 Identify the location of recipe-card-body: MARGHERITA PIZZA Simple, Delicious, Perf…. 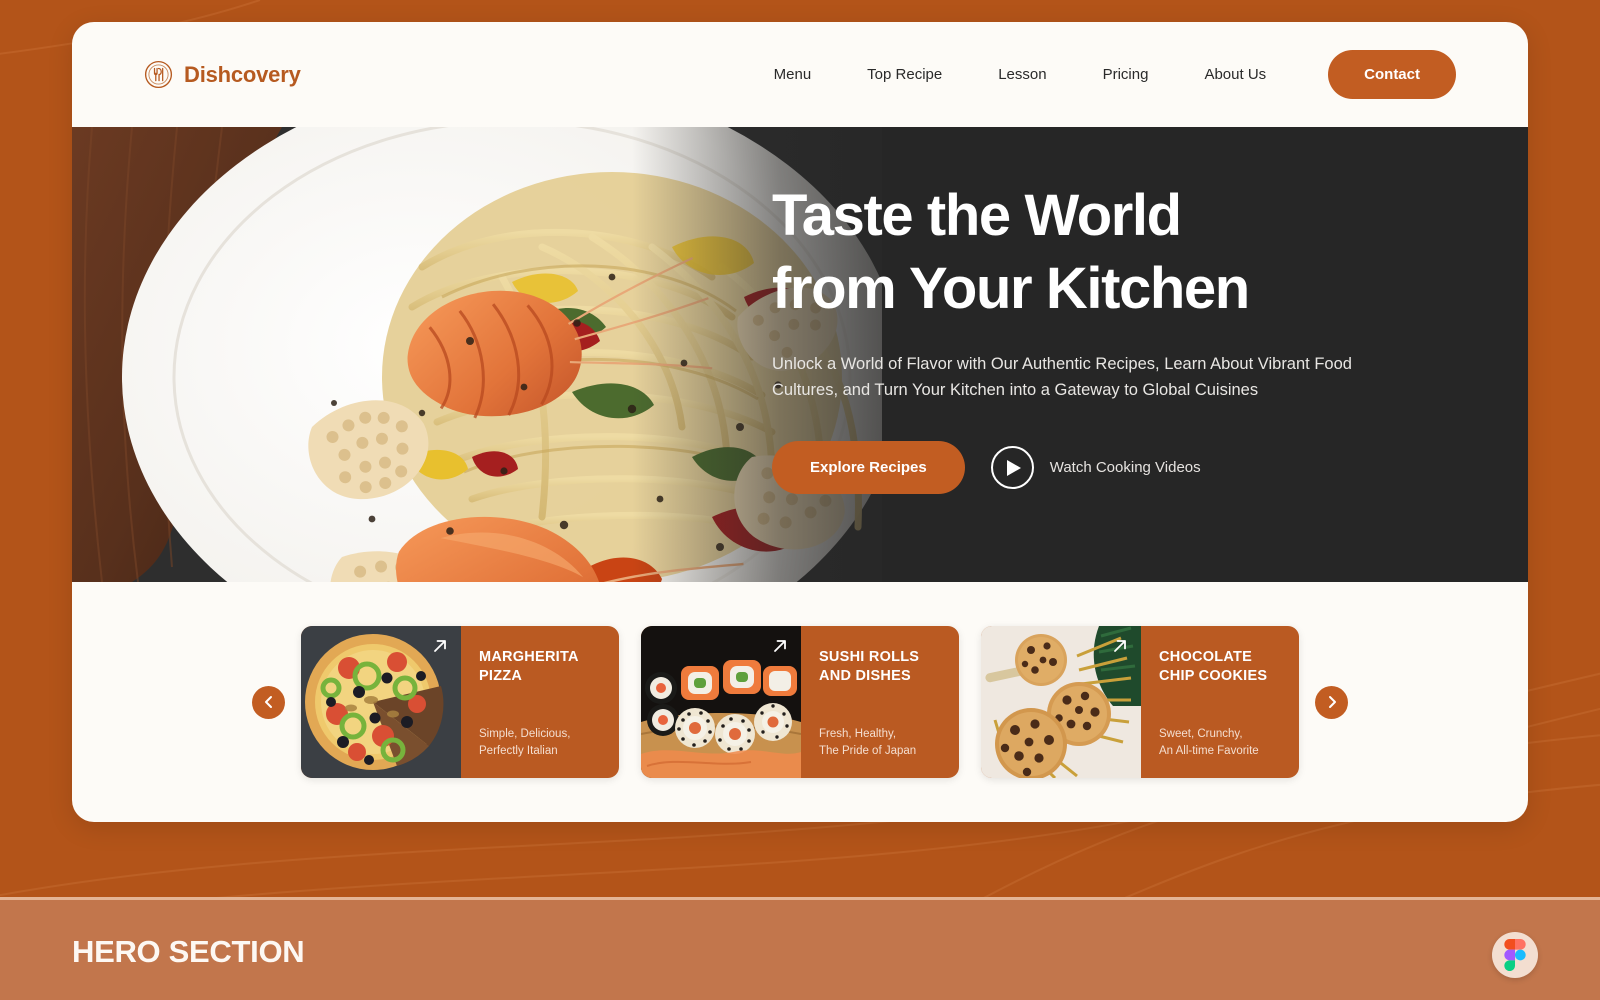
(540, 702).